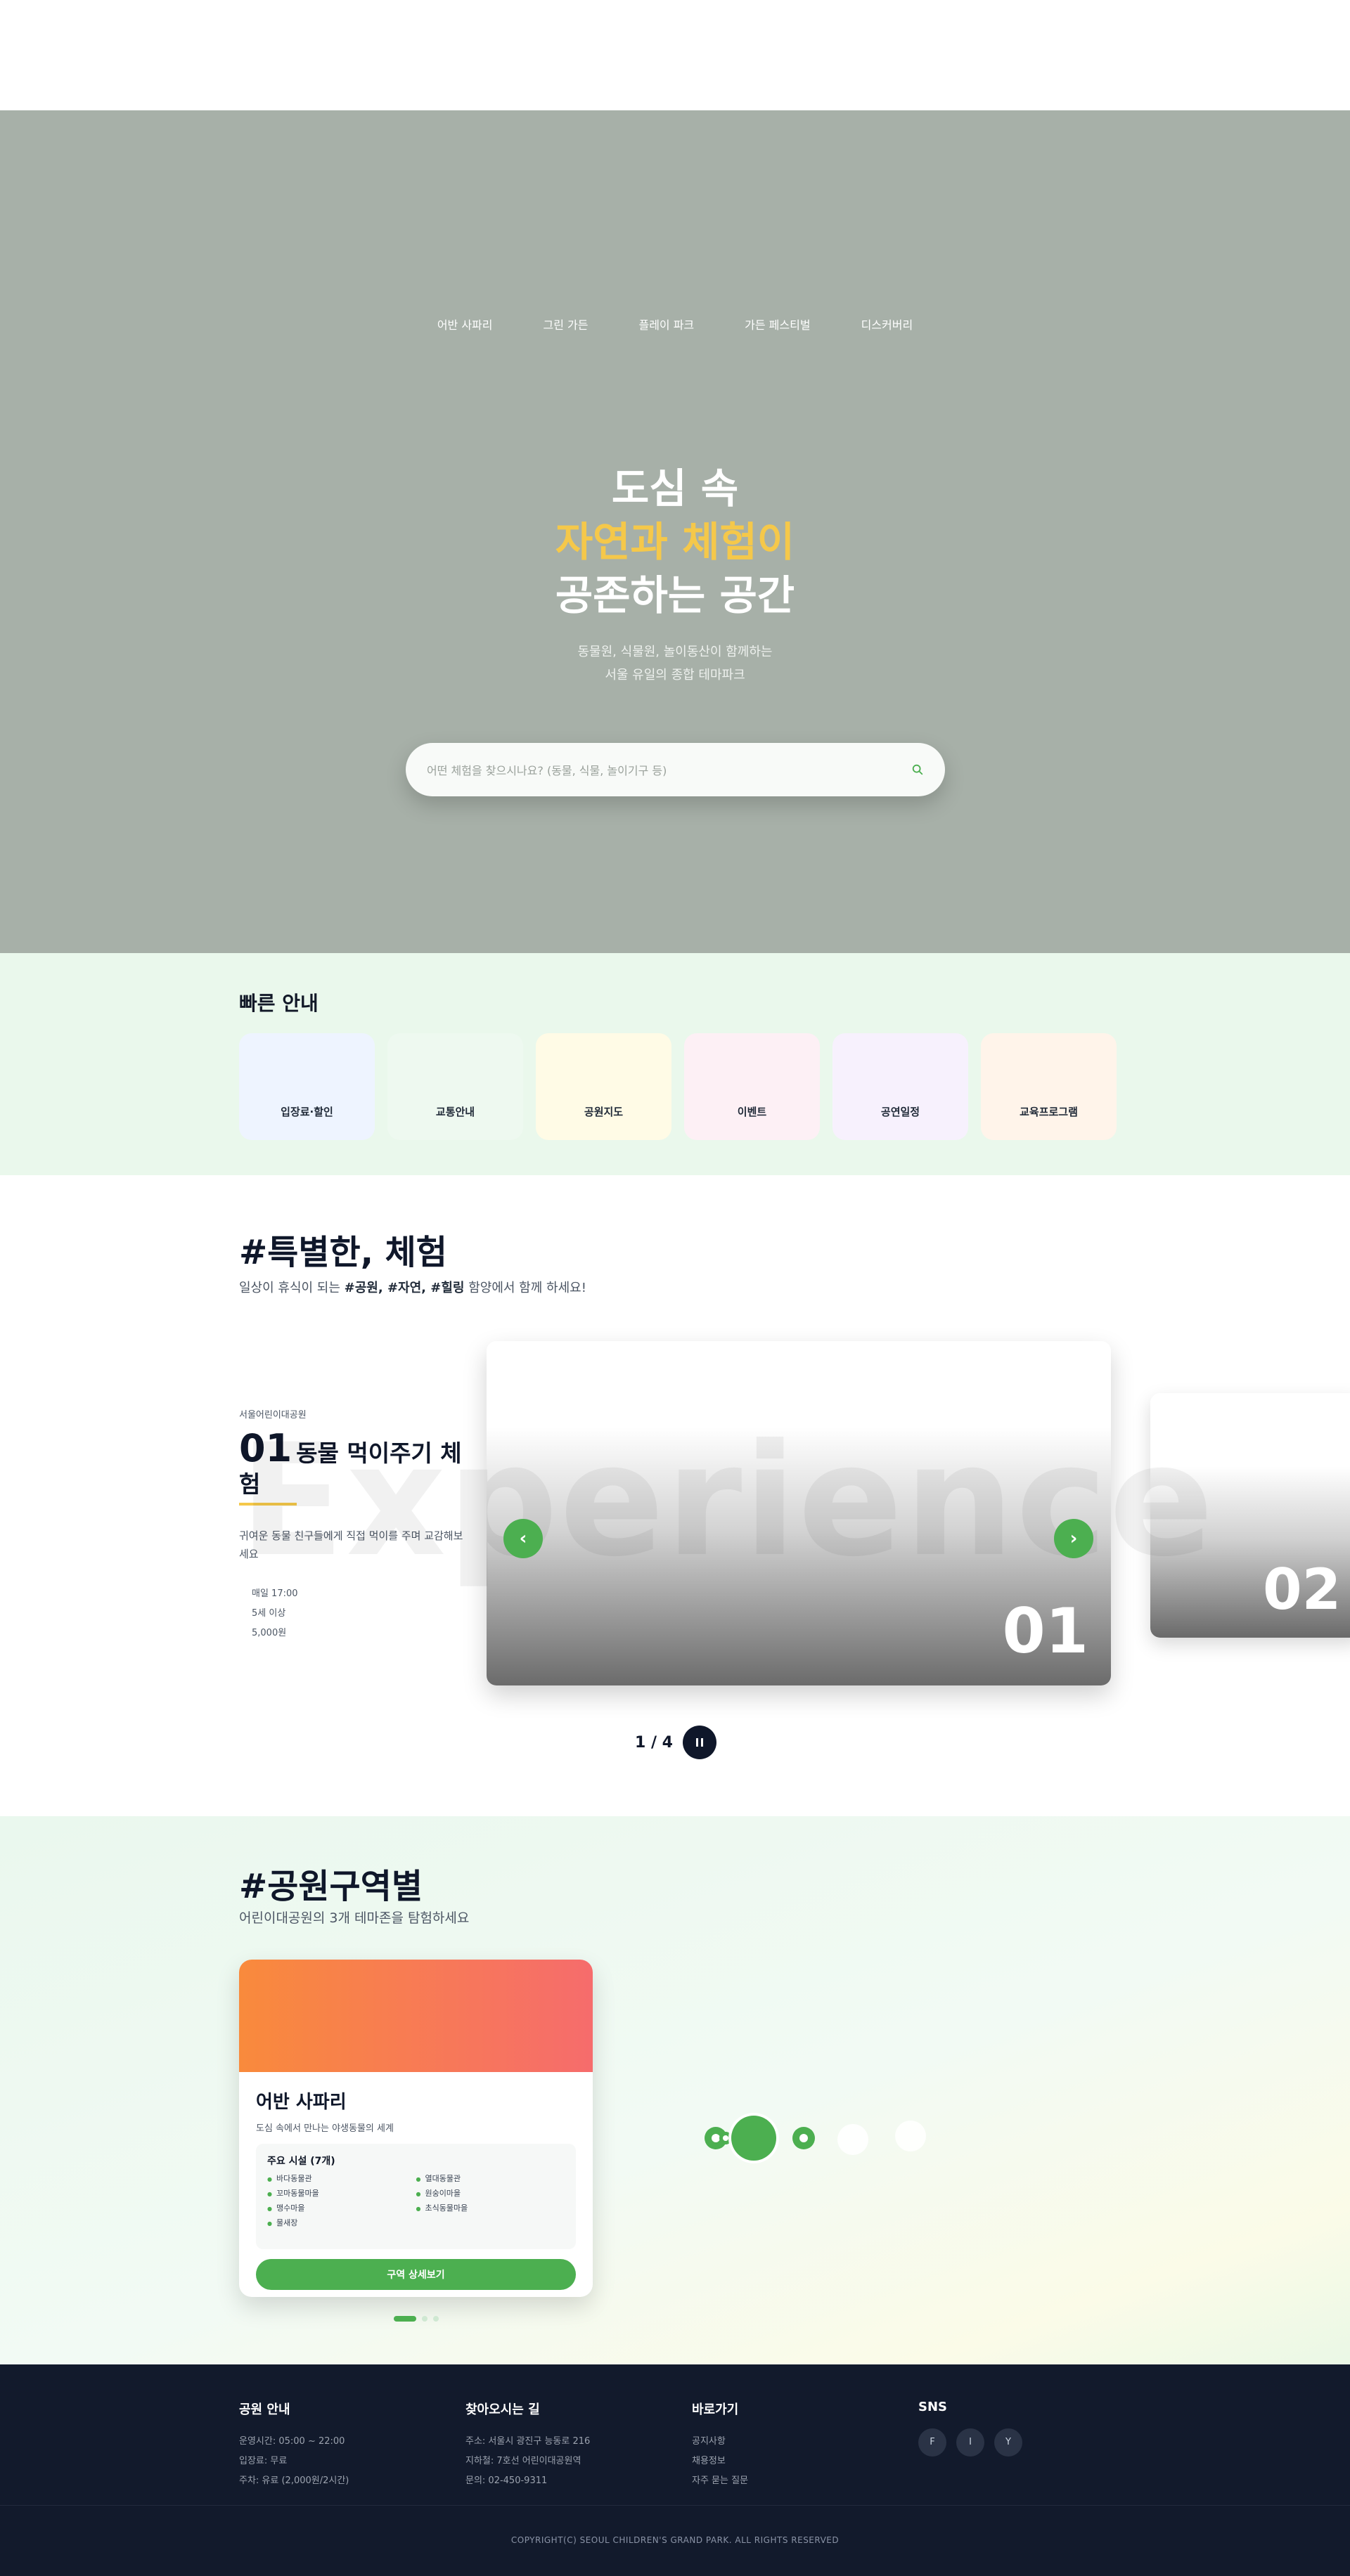 Image resolution: width=1350 pixels, height=2576 pixels. What do you see at coordinates (343, 1252) in the screenshot?
I see `experience-title: #특별한, 체험` at bounding box center [343, 1252].